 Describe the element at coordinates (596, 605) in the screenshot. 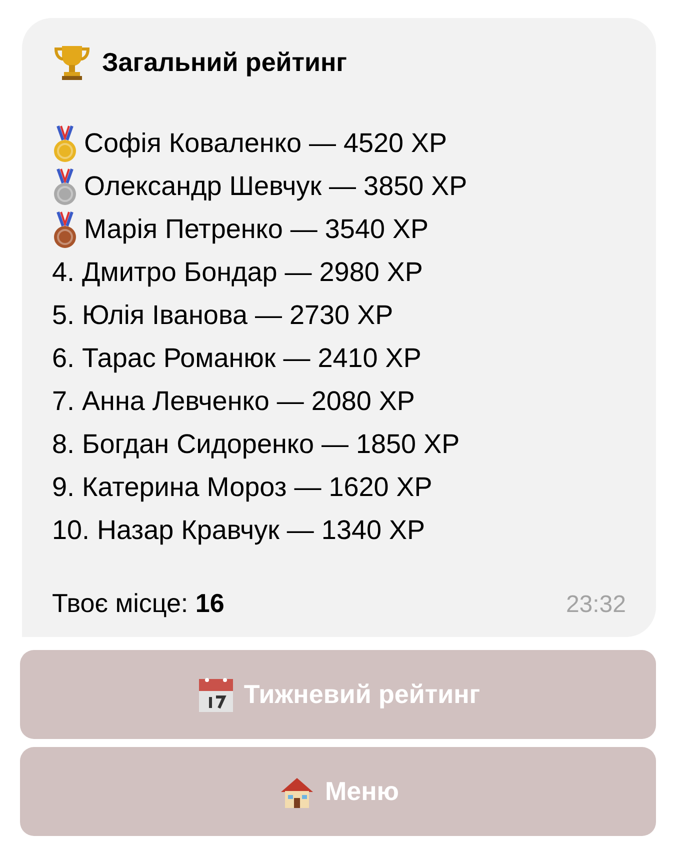

I see `message-time: 23:32` at that location.